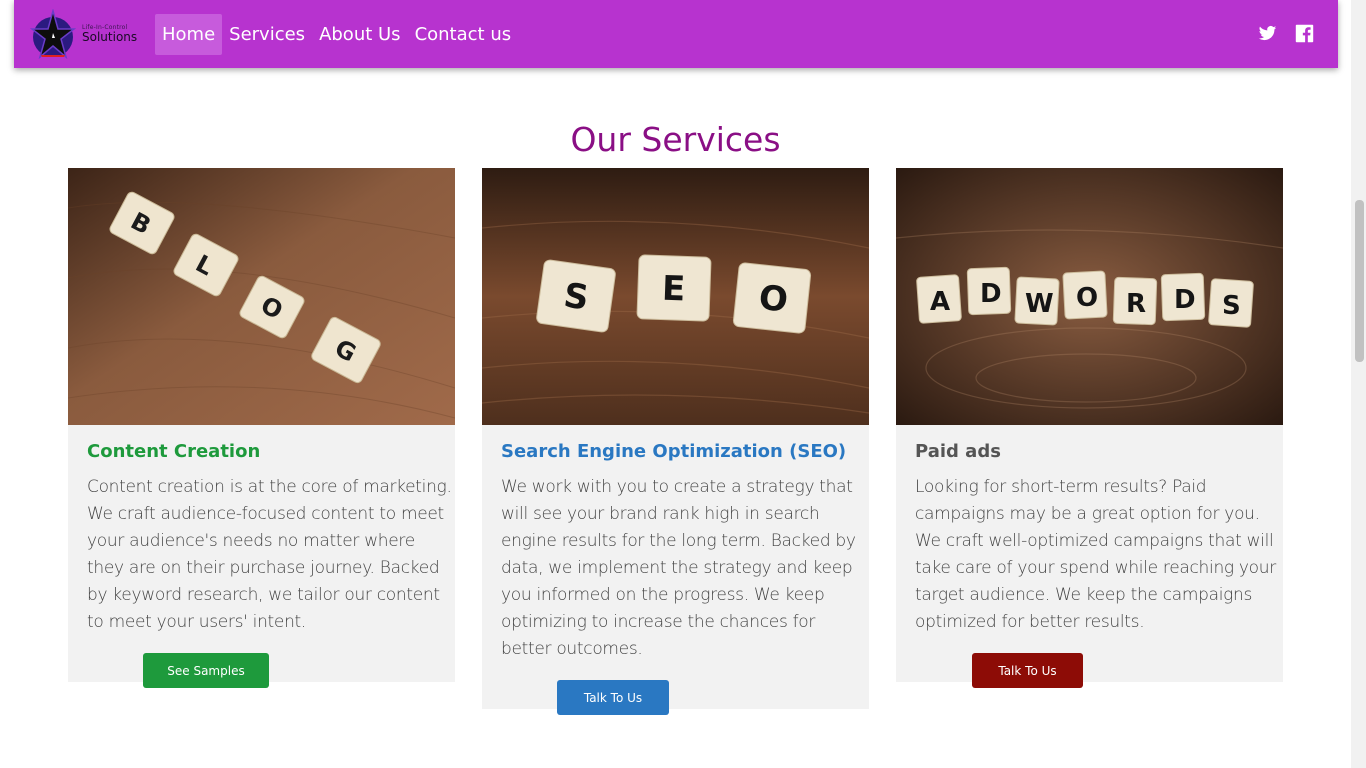 The width and height of the screenshot is (1366, 768). I want to click on main-nav: Home Services About Us Contact us, so click(336, 34).